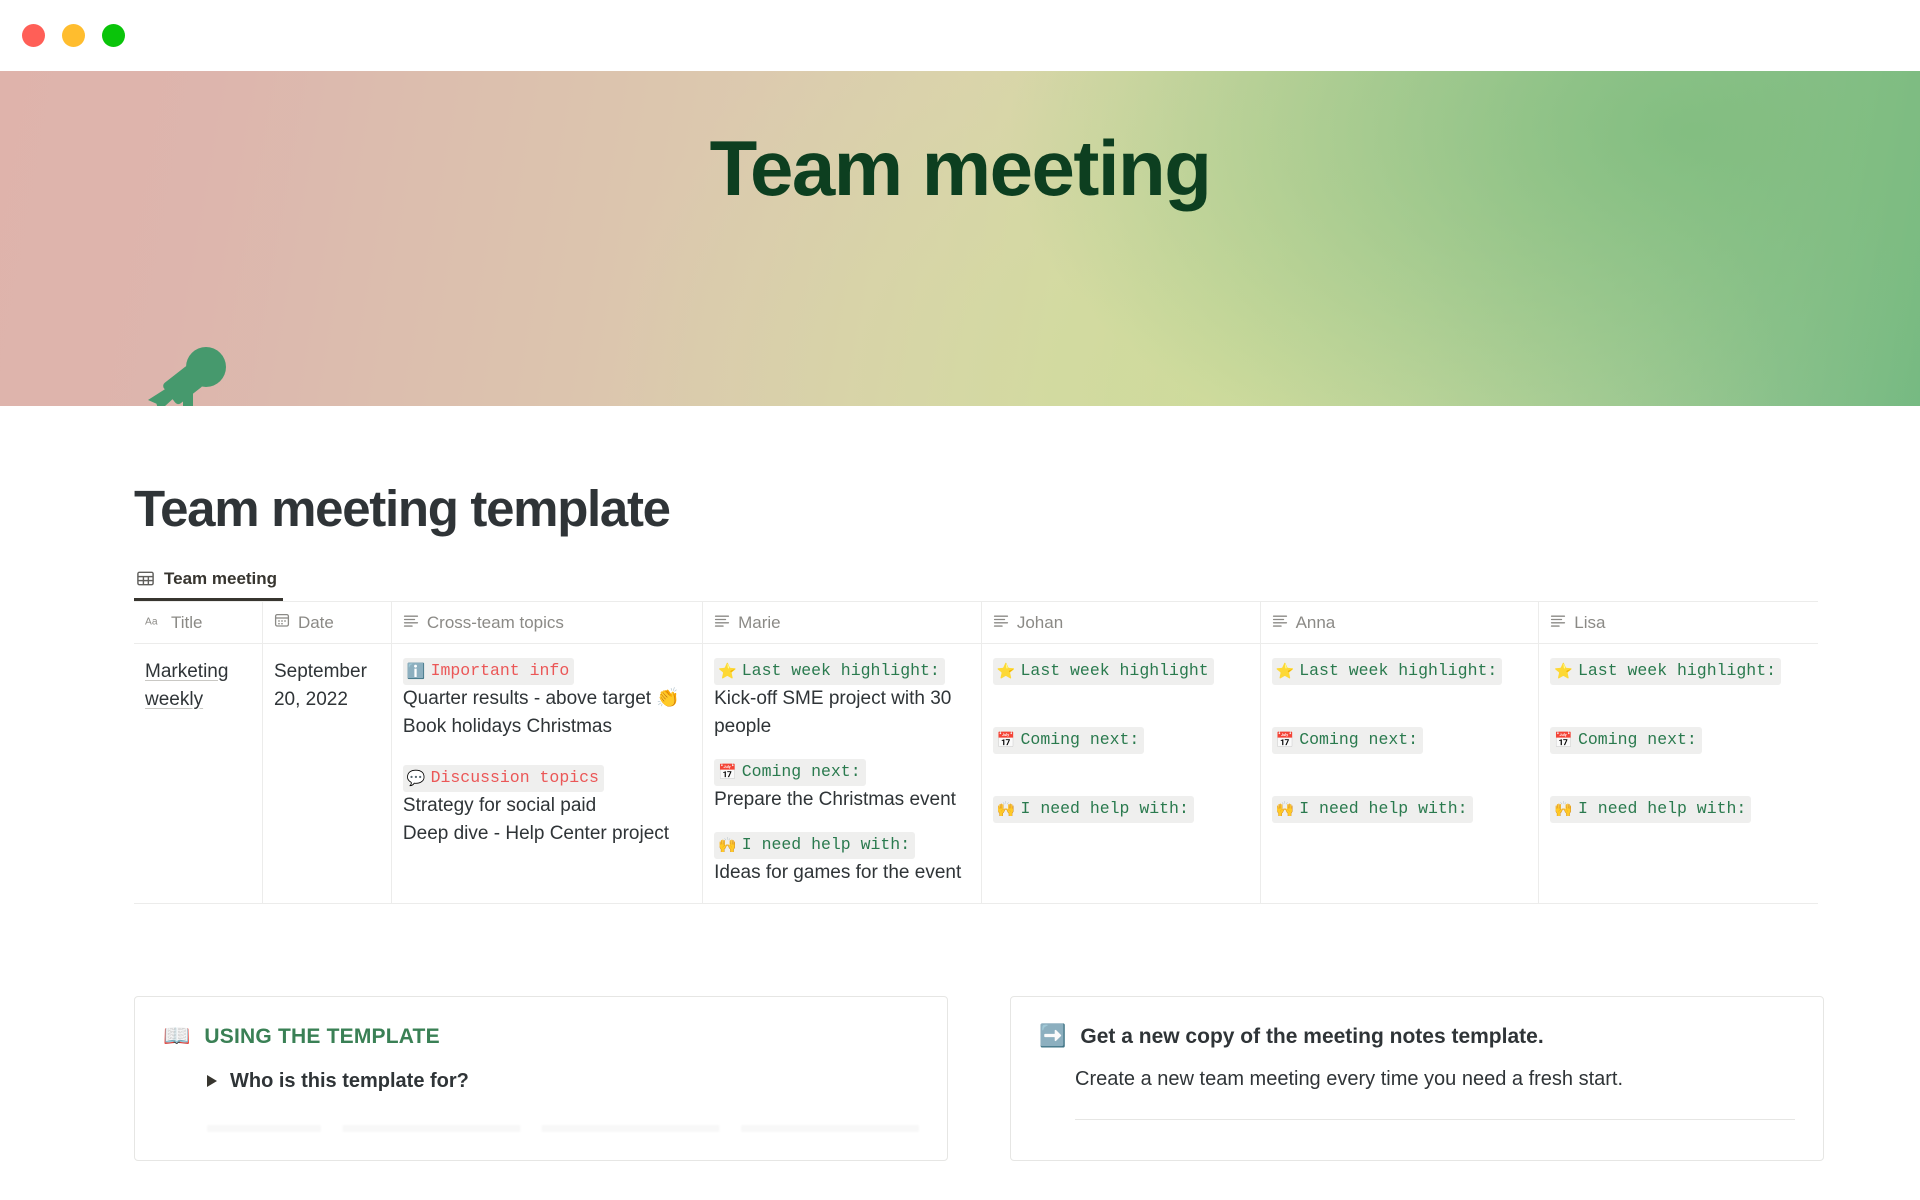 This screenshot has height=1200, width=1920. Describe the element at coordinates (759, 622) in the screenshot. I see `column-header-label: Marie` at that location.